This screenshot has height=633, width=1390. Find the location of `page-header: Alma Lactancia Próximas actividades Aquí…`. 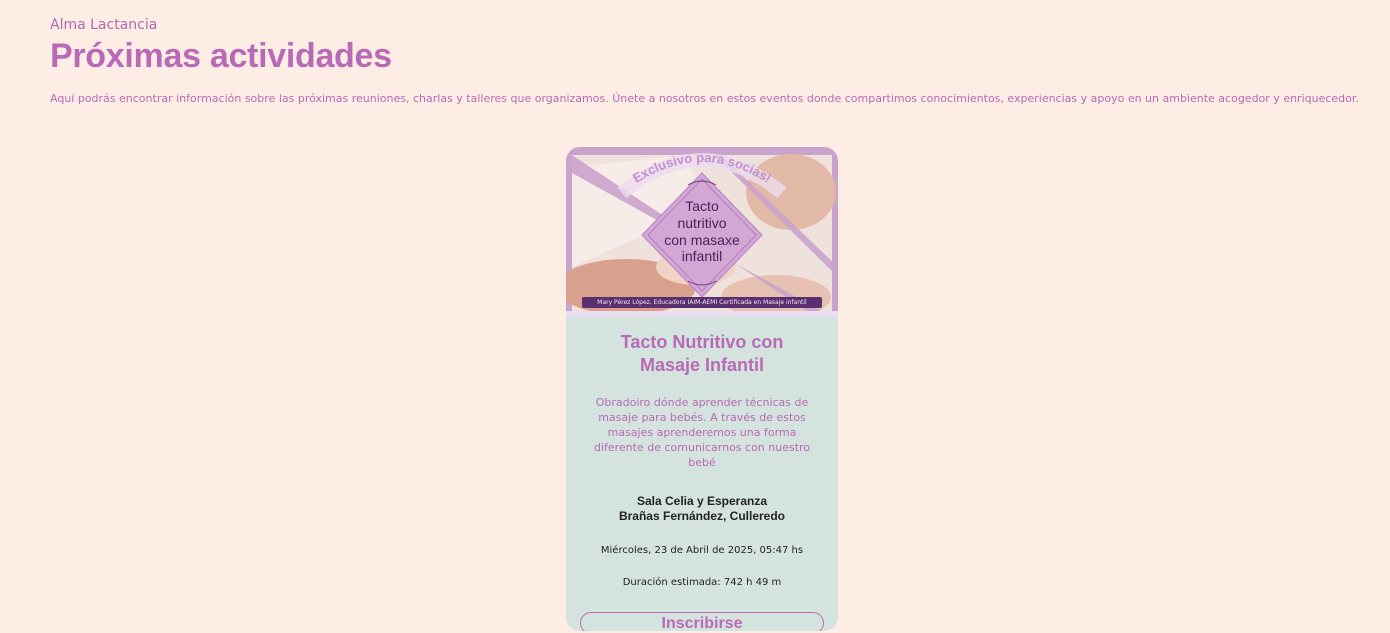

page-header: Alma Lactancia Próximas actividades Aquí… is located at coordinates (704, 60).